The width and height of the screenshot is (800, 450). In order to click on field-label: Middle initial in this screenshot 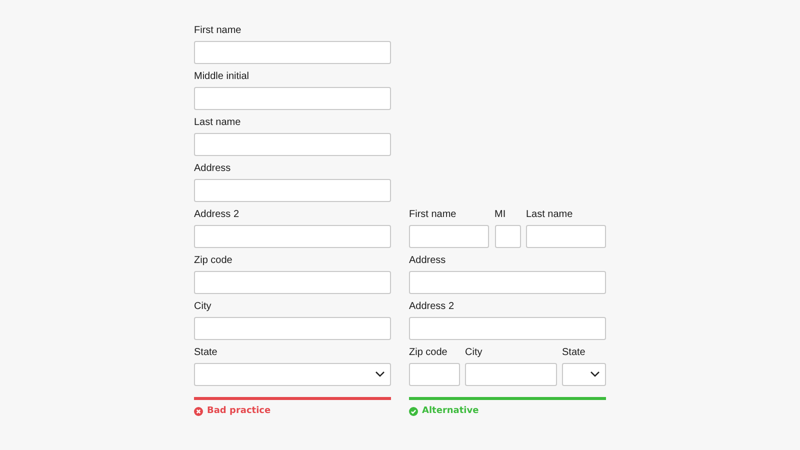, I will do `click(222, 77)`.